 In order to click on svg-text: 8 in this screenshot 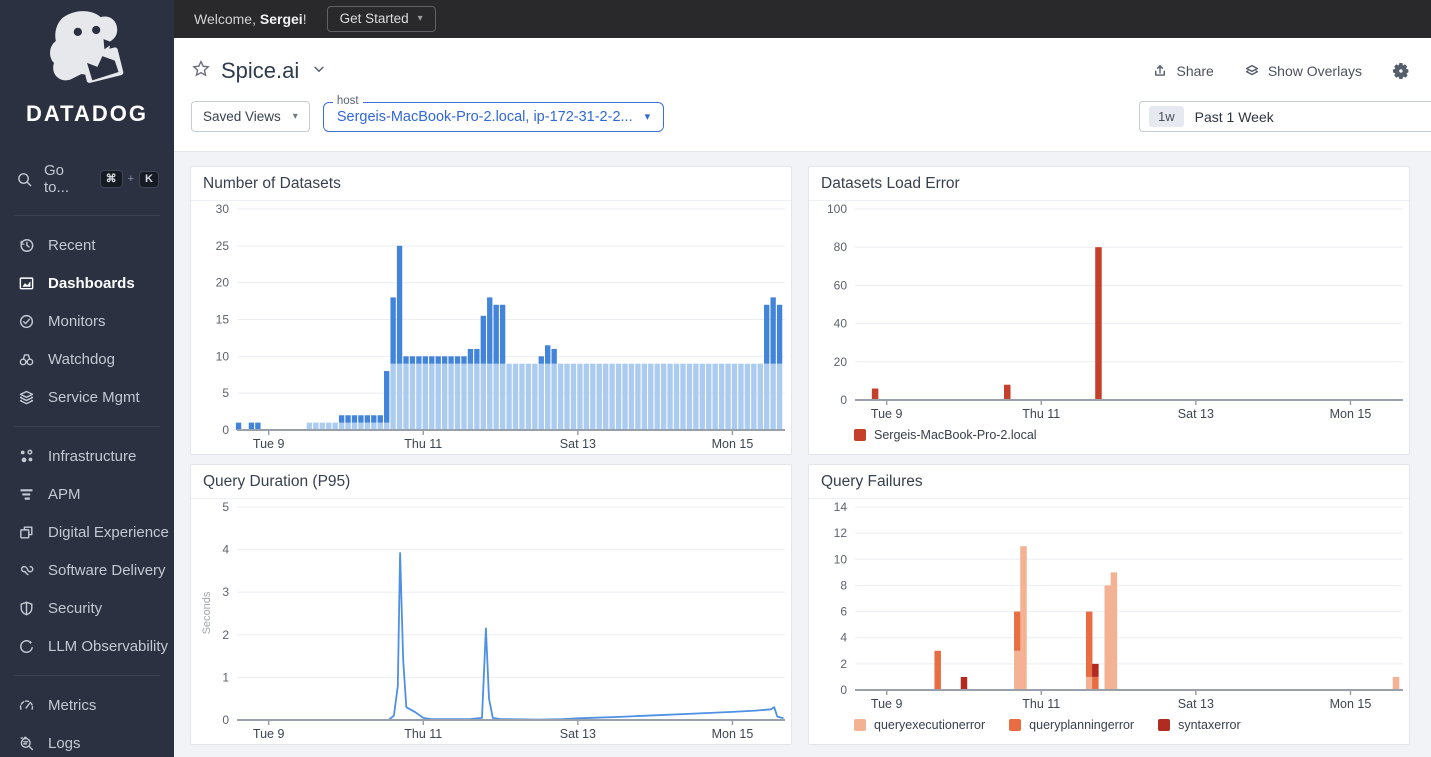, I will do `click(843, 585)`.